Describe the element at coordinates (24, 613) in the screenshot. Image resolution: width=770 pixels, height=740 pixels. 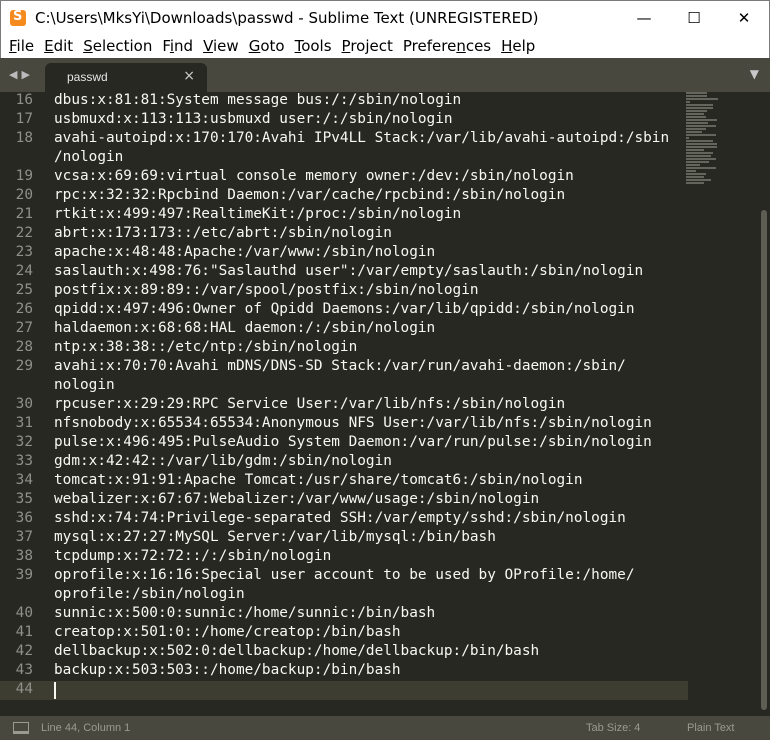
I see `line-number: 40` at that location.